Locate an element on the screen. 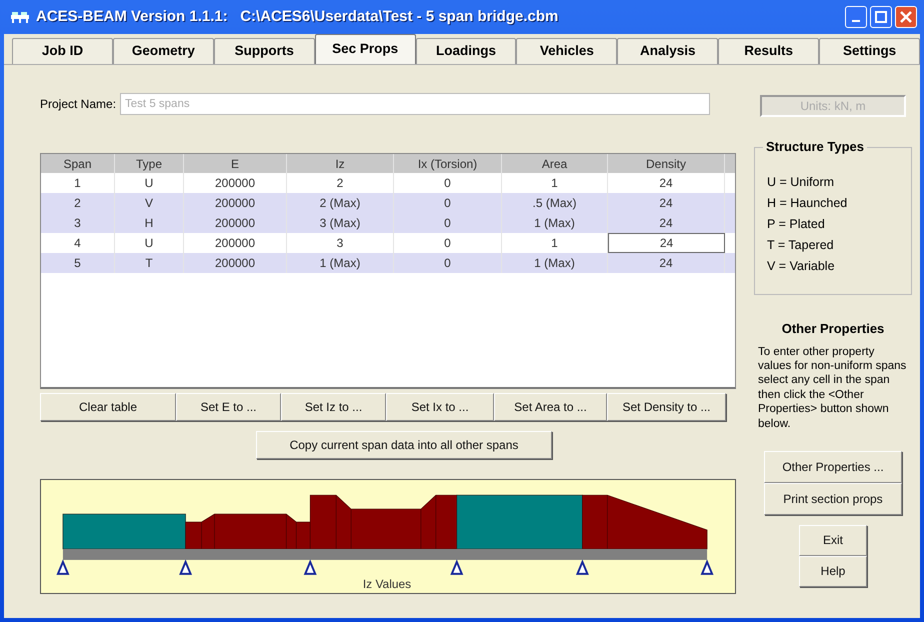 The image size is (924, 622). close-icon is located at coordinates (906, 17).